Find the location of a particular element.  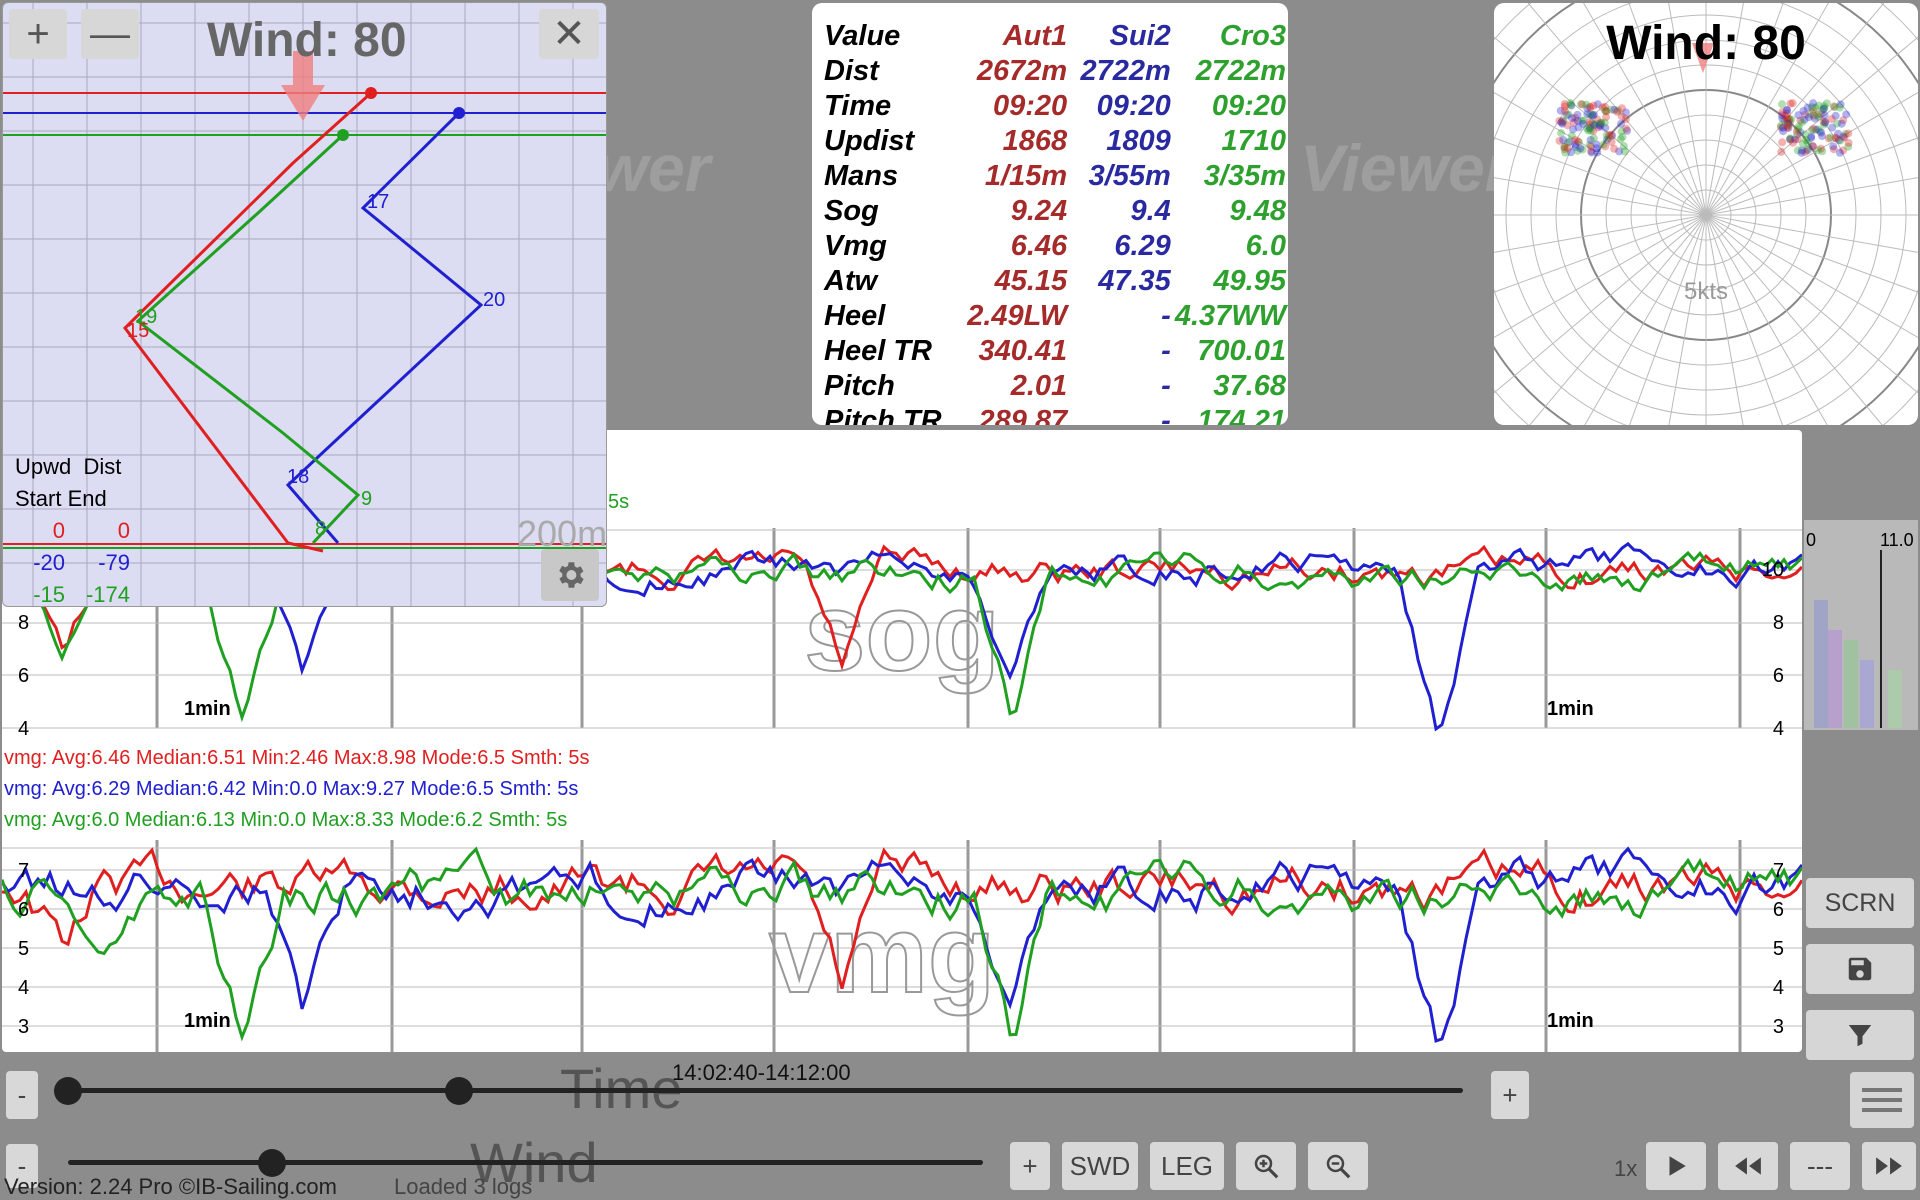

time-slider-start-handle is located at coordinates (68, 1091).